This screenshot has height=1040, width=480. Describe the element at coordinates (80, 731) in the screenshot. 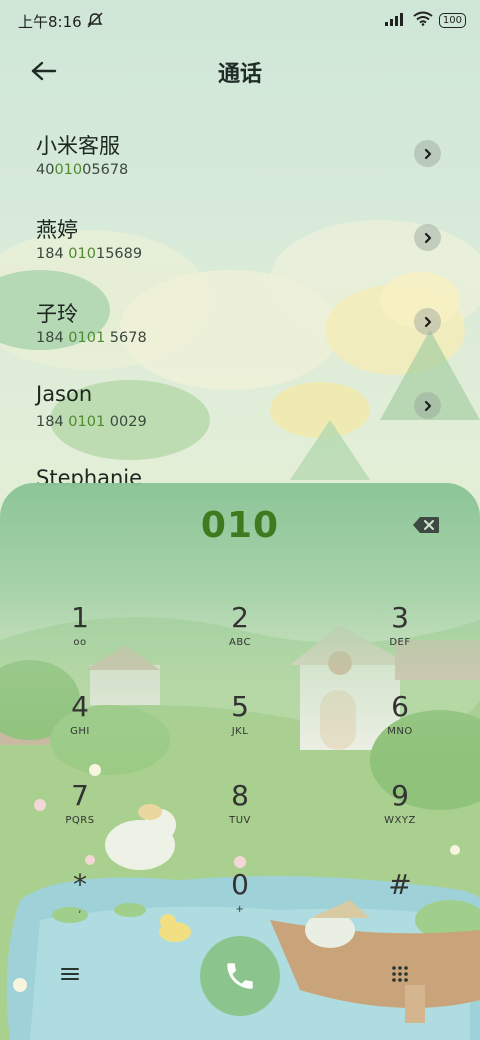

I see `key-4: 4 GHI` at that location.